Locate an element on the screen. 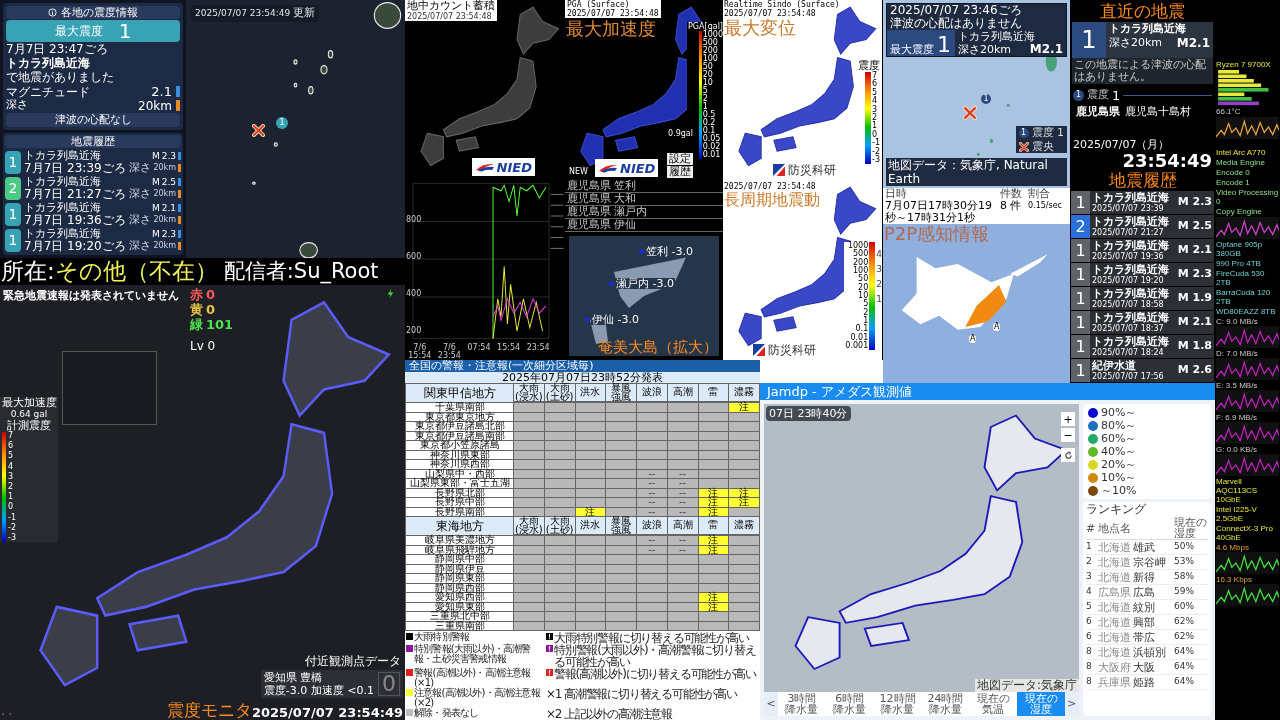 This screenshot has height=720, width=1280. intensity-value: 1 is located at coordinates (125, 31).